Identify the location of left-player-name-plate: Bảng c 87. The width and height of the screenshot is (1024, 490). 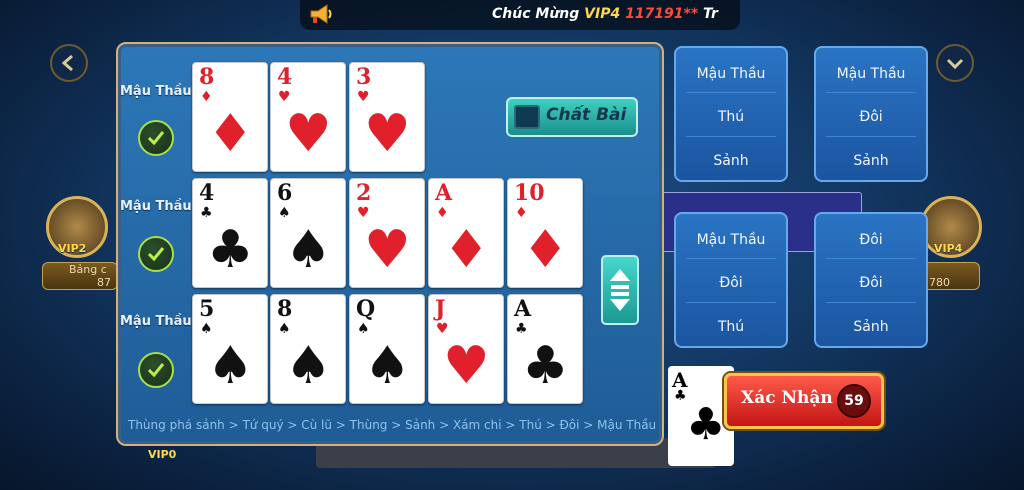
(80, 276).